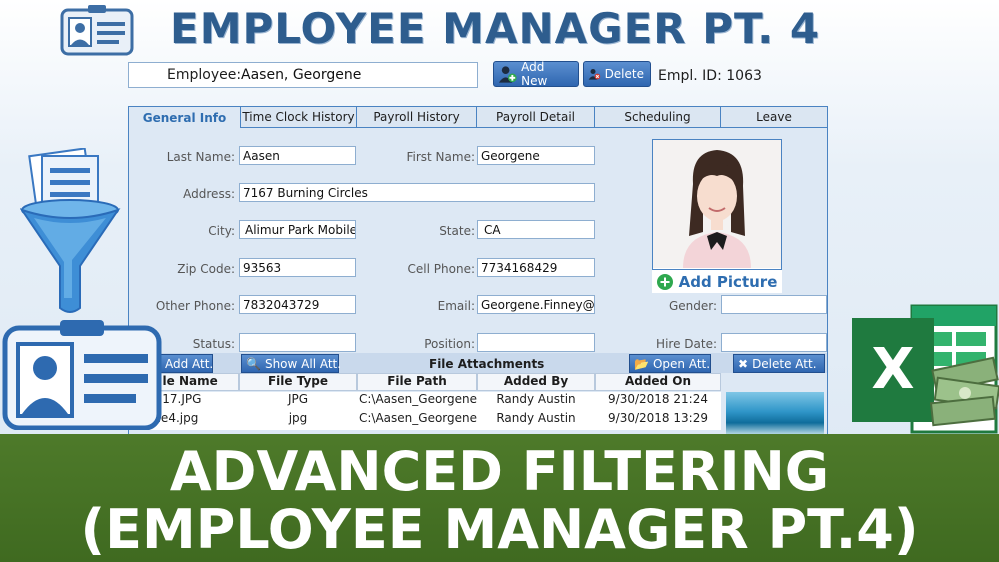 This screenshot has width=999, height=562. I want to click on last-name-label: Last Name:, so click(200, 157).